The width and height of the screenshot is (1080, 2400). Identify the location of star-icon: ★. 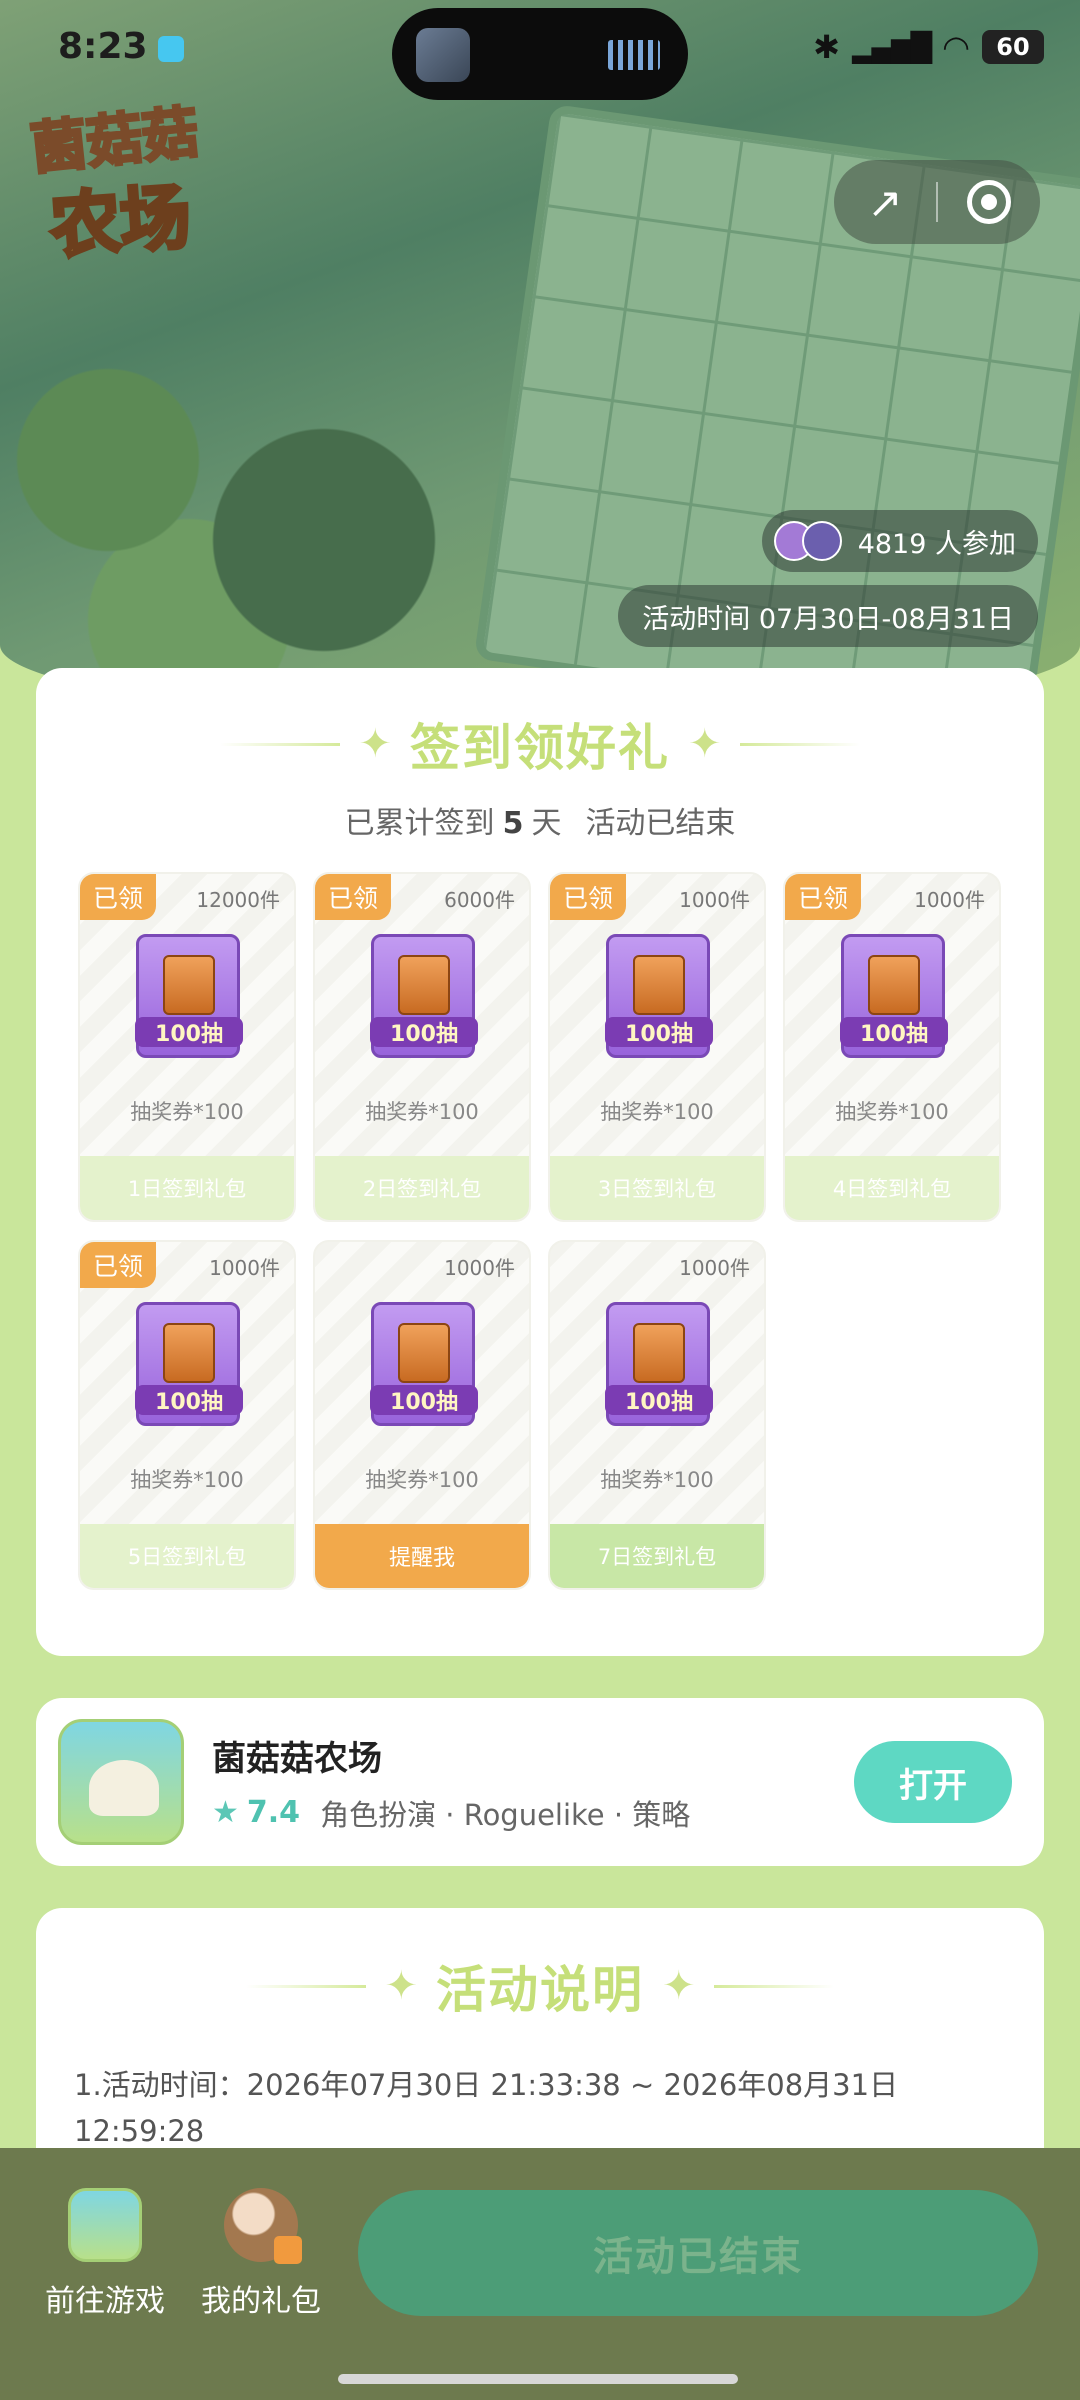
(225, 1812).